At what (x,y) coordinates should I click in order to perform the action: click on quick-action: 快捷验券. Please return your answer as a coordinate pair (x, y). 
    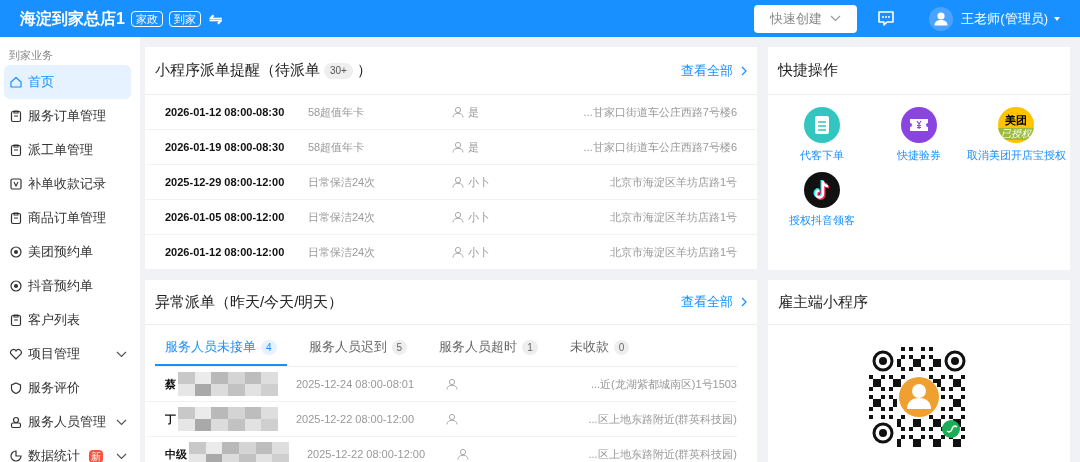
    Looking at the image, I should click on (919, 135).